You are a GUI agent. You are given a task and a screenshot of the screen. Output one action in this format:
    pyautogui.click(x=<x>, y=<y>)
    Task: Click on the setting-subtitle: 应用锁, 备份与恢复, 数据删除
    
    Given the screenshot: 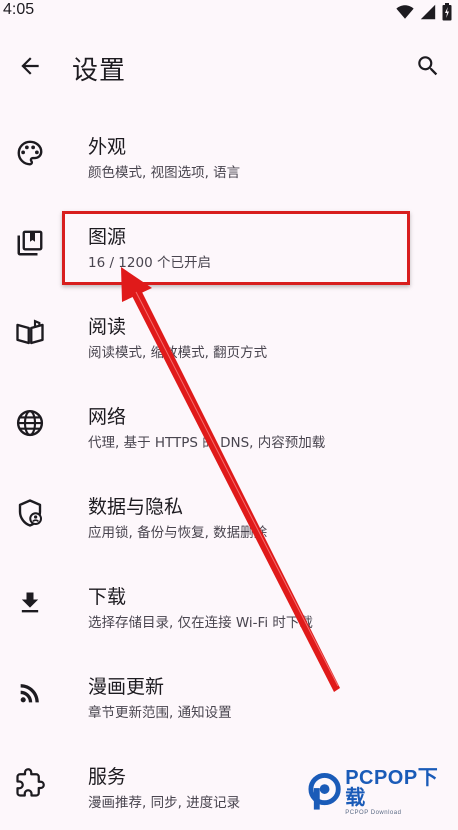 What is the action you would take?
    pyautogui.click(x=178, y=533)
    